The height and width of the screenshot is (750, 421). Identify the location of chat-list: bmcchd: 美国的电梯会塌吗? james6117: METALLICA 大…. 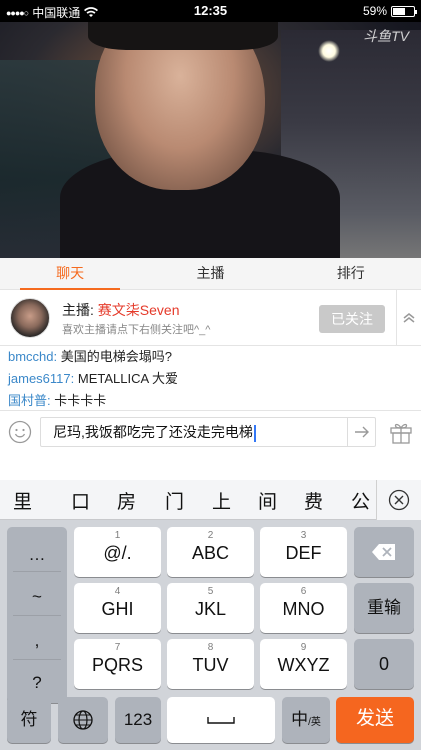
(210, 378).